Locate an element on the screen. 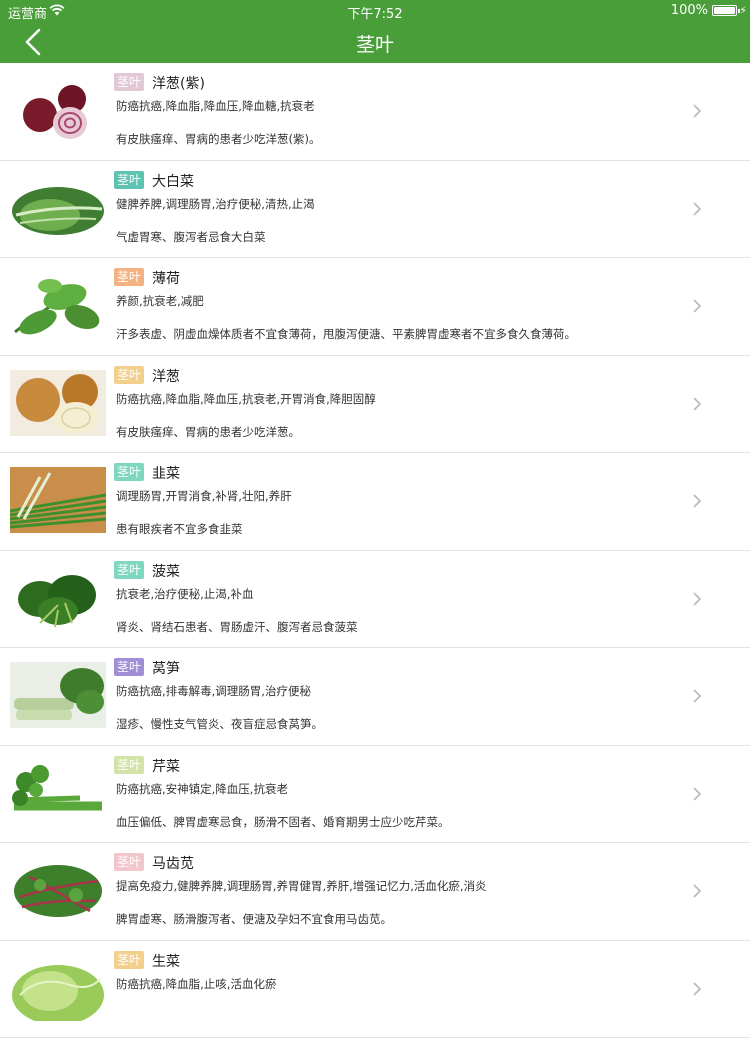  food-effects: 防癌抗癌,安神镇定,降血压,抗衰老 is located at coordinates (202, 789).